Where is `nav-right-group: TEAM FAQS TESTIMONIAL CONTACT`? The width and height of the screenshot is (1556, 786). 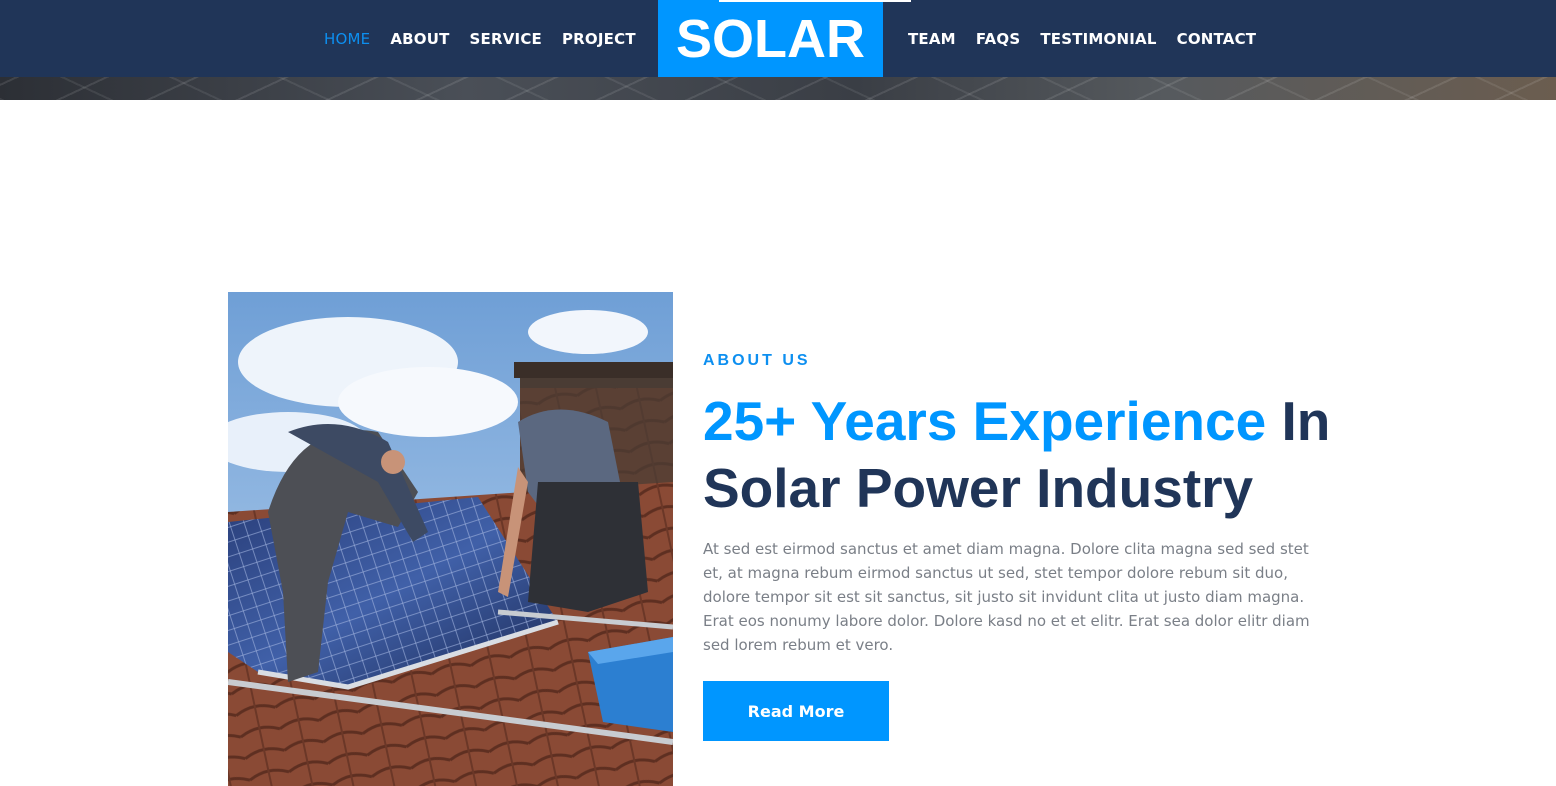 nav-right-group: TEAM FAQS TESTIMONIAL CONTACT is located at coordinates (1082, 38).